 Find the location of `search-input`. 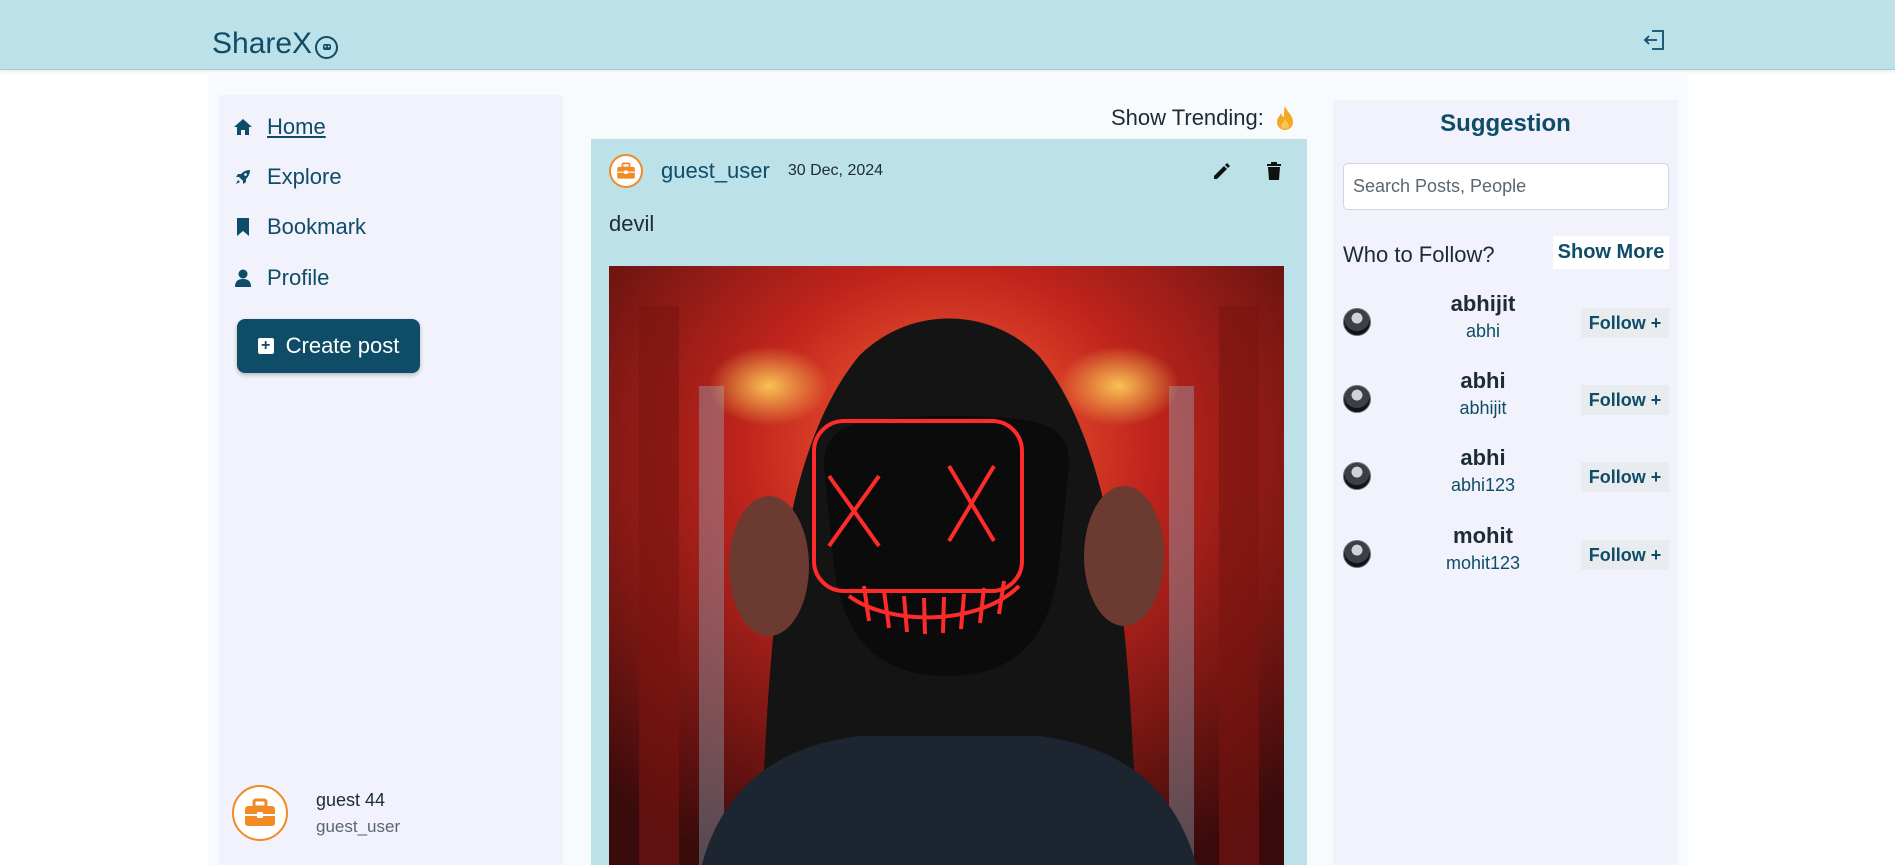

search-input is located at coordinates (1506, 186).